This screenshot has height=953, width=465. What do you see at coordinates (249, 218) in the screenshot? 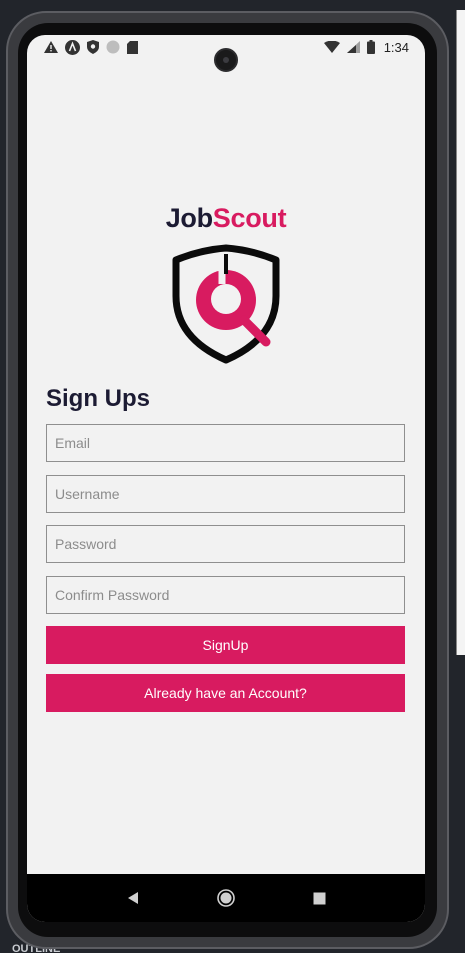
I see `brand-part-scout: Scout` at bounding box center [249, 218].